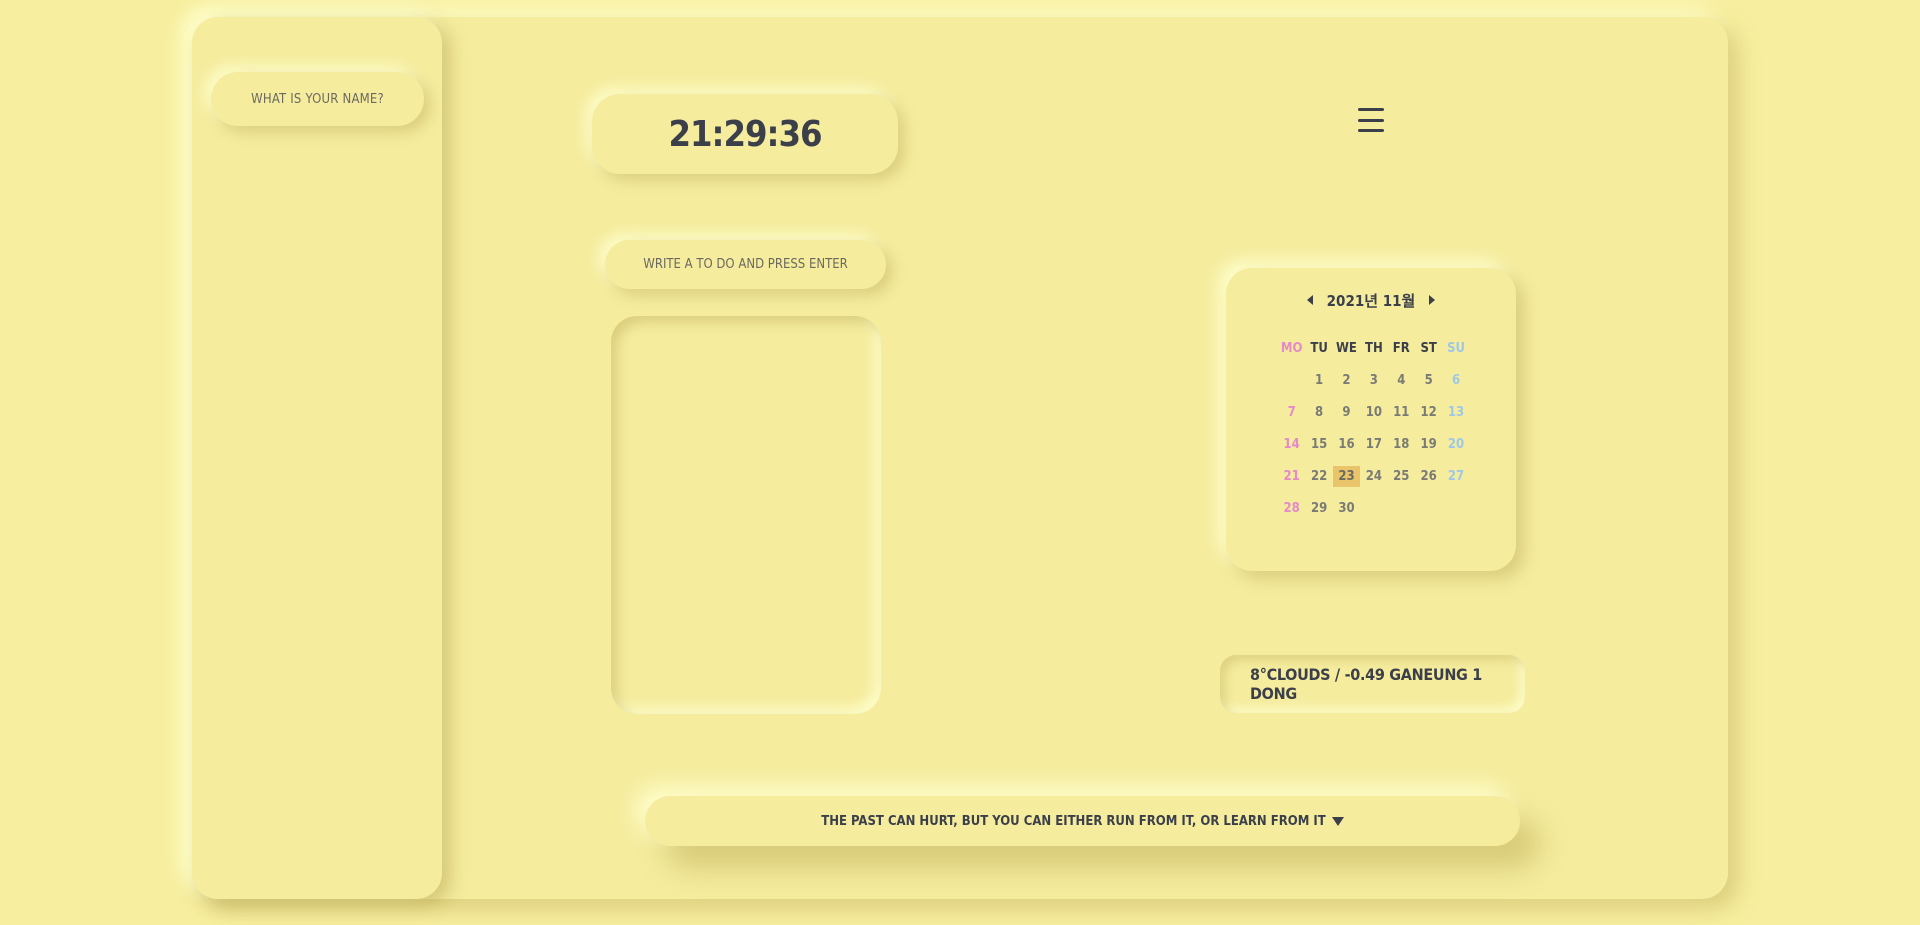  I want to click on calendar-day: 7, so click(1291, 412).